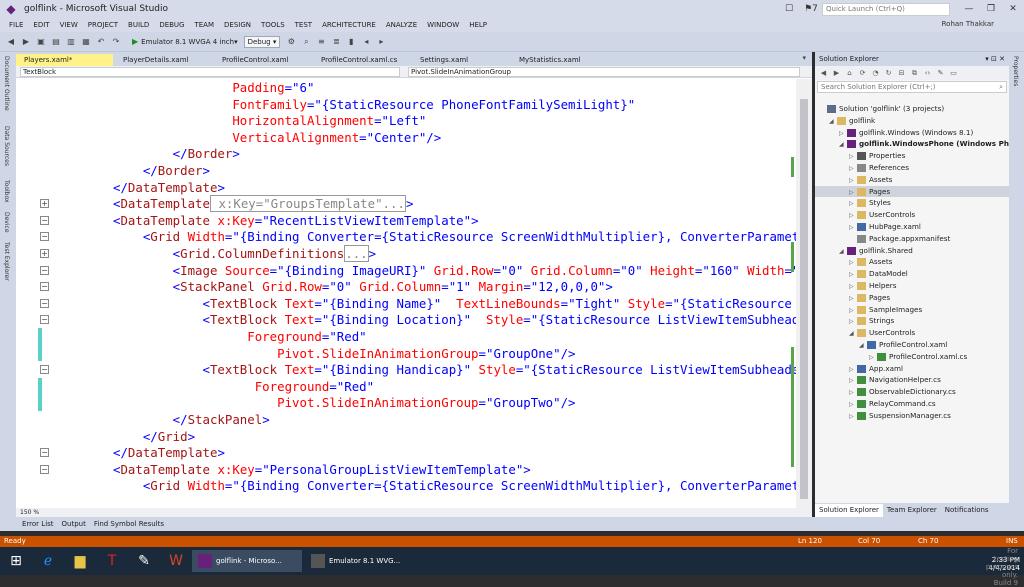 The width and height of the screenshot is (1024, 587). Describe the element at coordinates (912, 510) in the screenshot. I see `tab-team-explorer: Team Explorer` at that location.